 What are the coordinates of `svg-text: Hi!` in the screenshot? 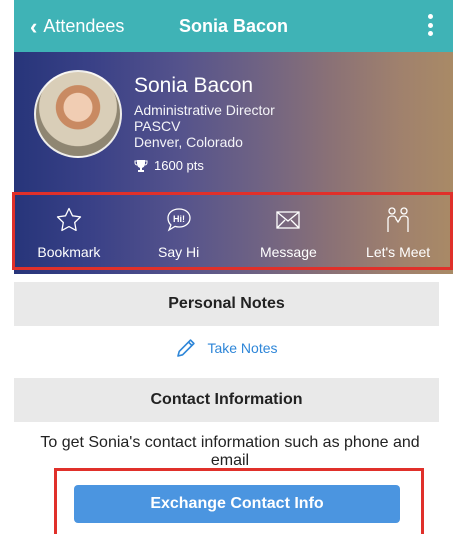 It's located at (179, 219).